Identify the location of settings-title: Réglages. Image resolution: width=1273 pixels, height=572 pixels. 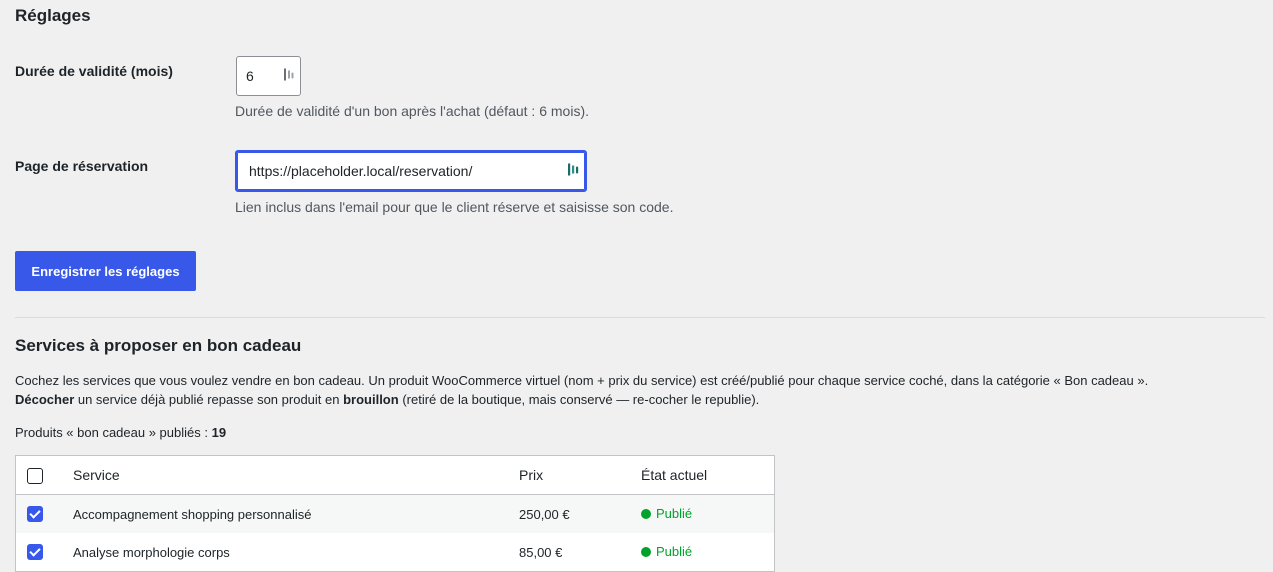
(53, 15).